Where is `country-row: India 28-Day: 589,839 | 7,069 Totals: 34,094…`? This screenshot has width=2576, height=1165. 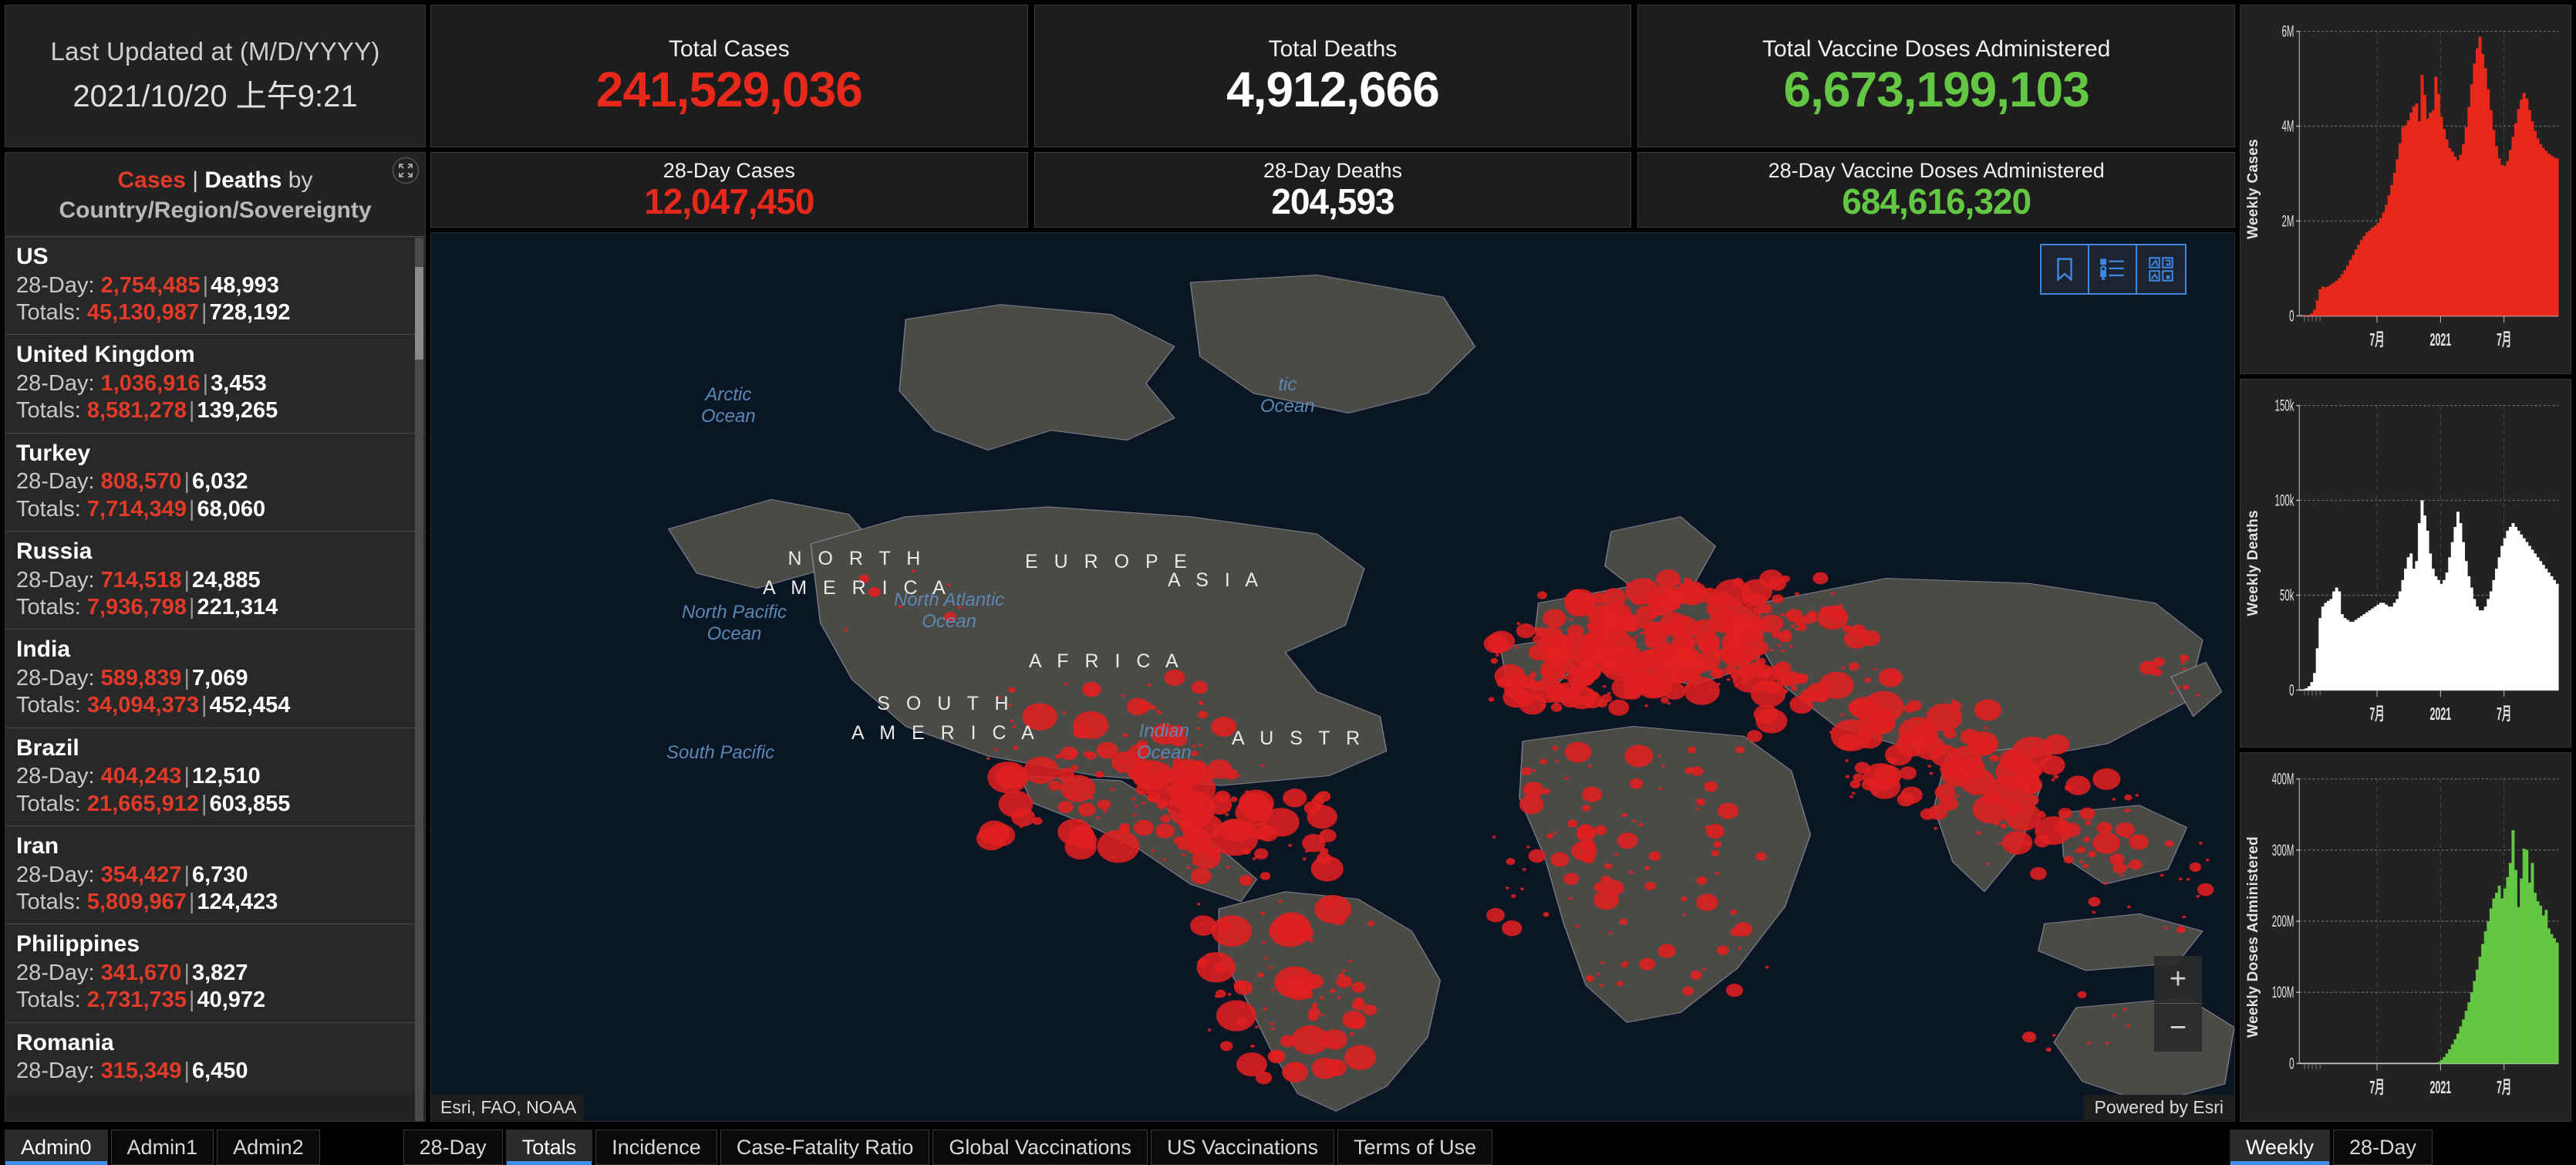
country-row: India 28-Day: 589,839 | 7,069 Totals: 34,094… is located at coordinates (215, 679).